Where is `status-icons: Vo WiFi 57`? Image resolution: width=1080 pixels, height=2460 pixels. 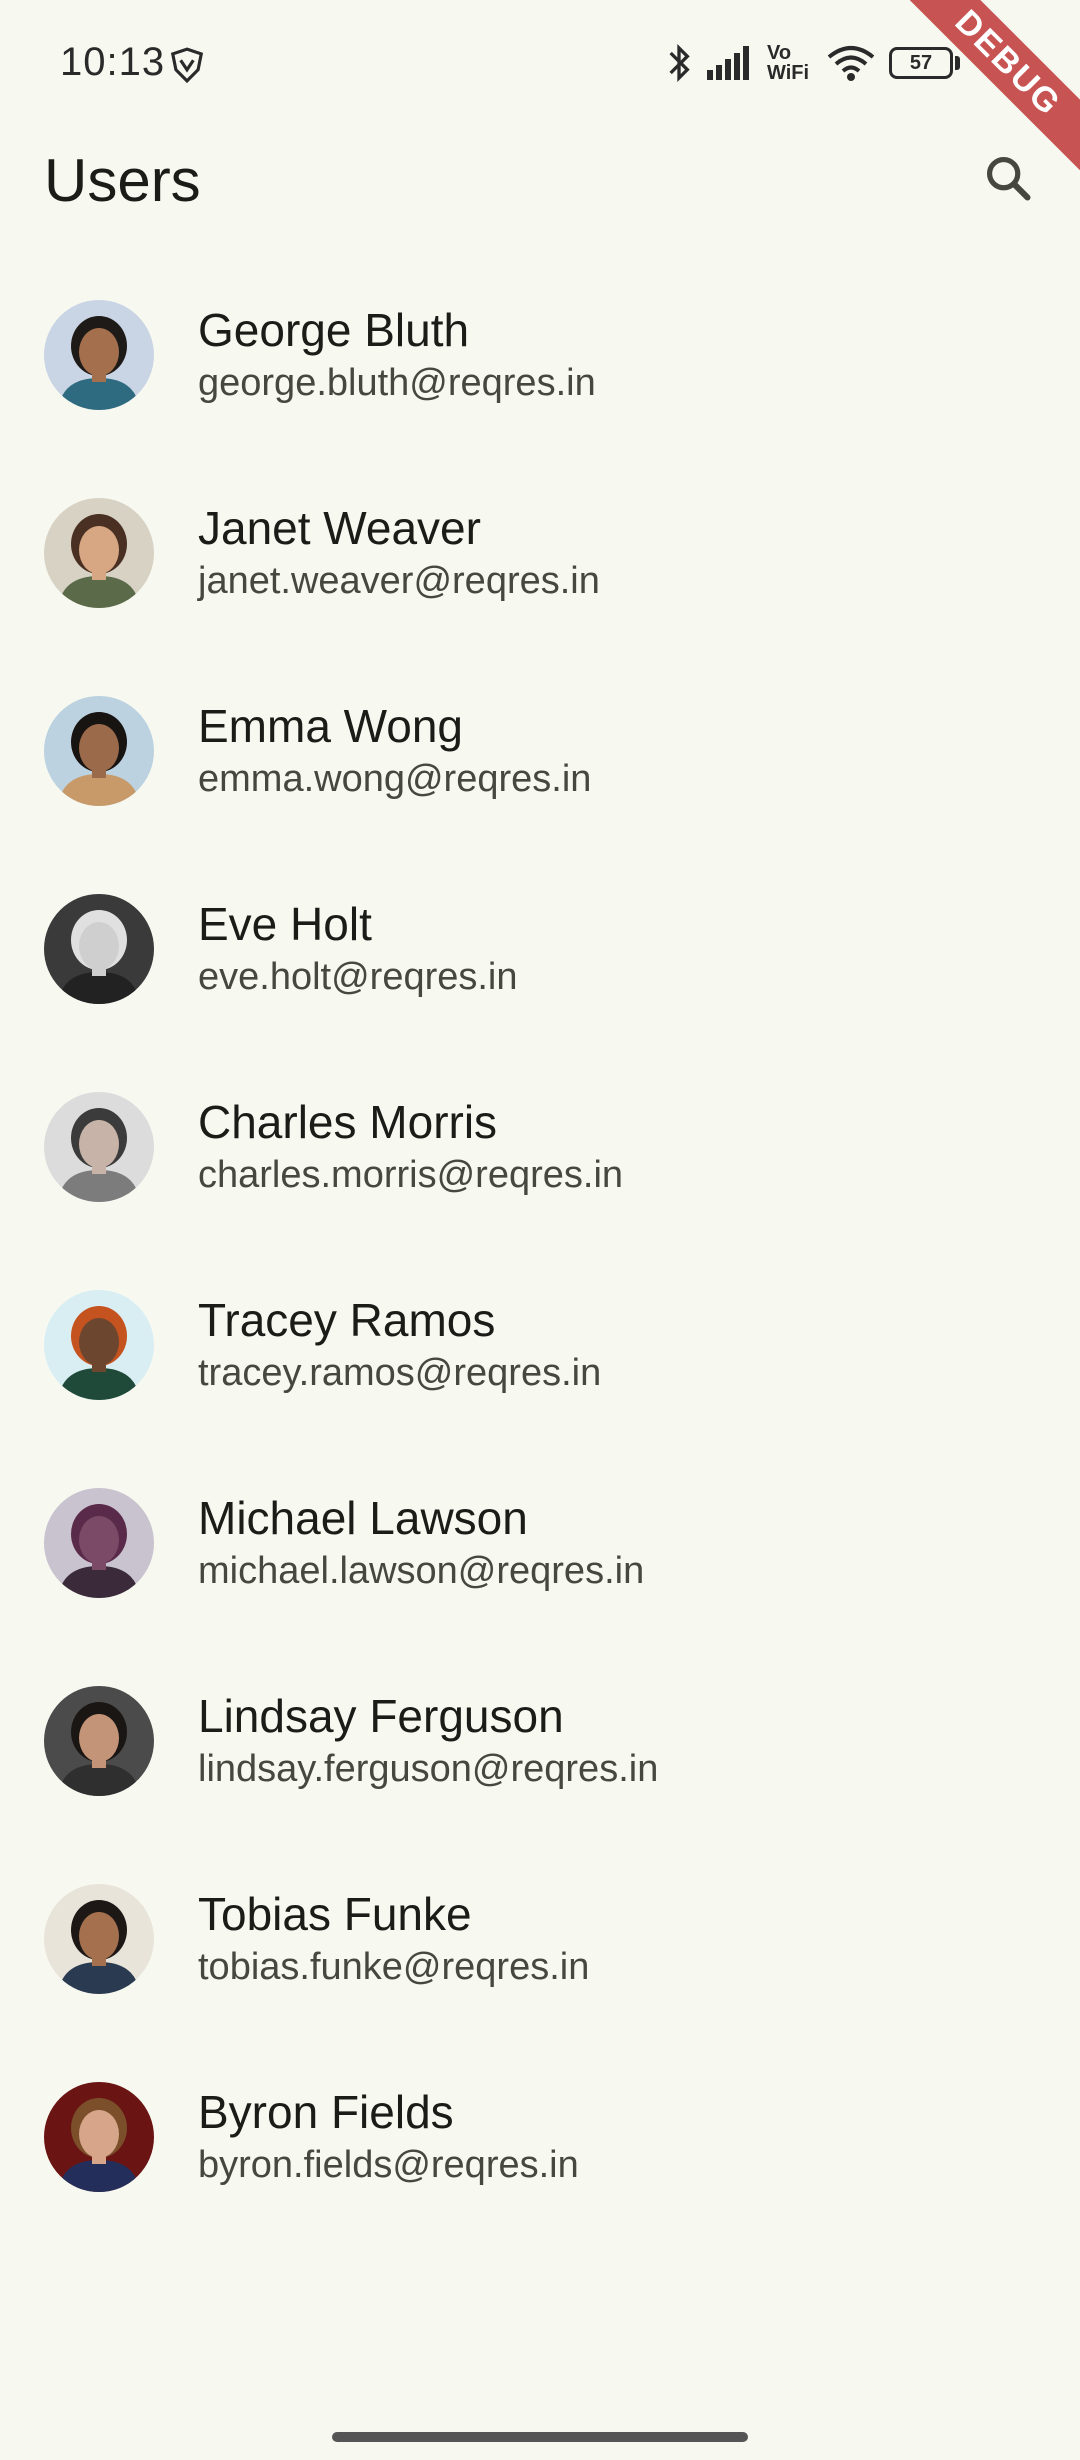
status-icons: Vo WiFi 57 is located at coordinates (812, 63).